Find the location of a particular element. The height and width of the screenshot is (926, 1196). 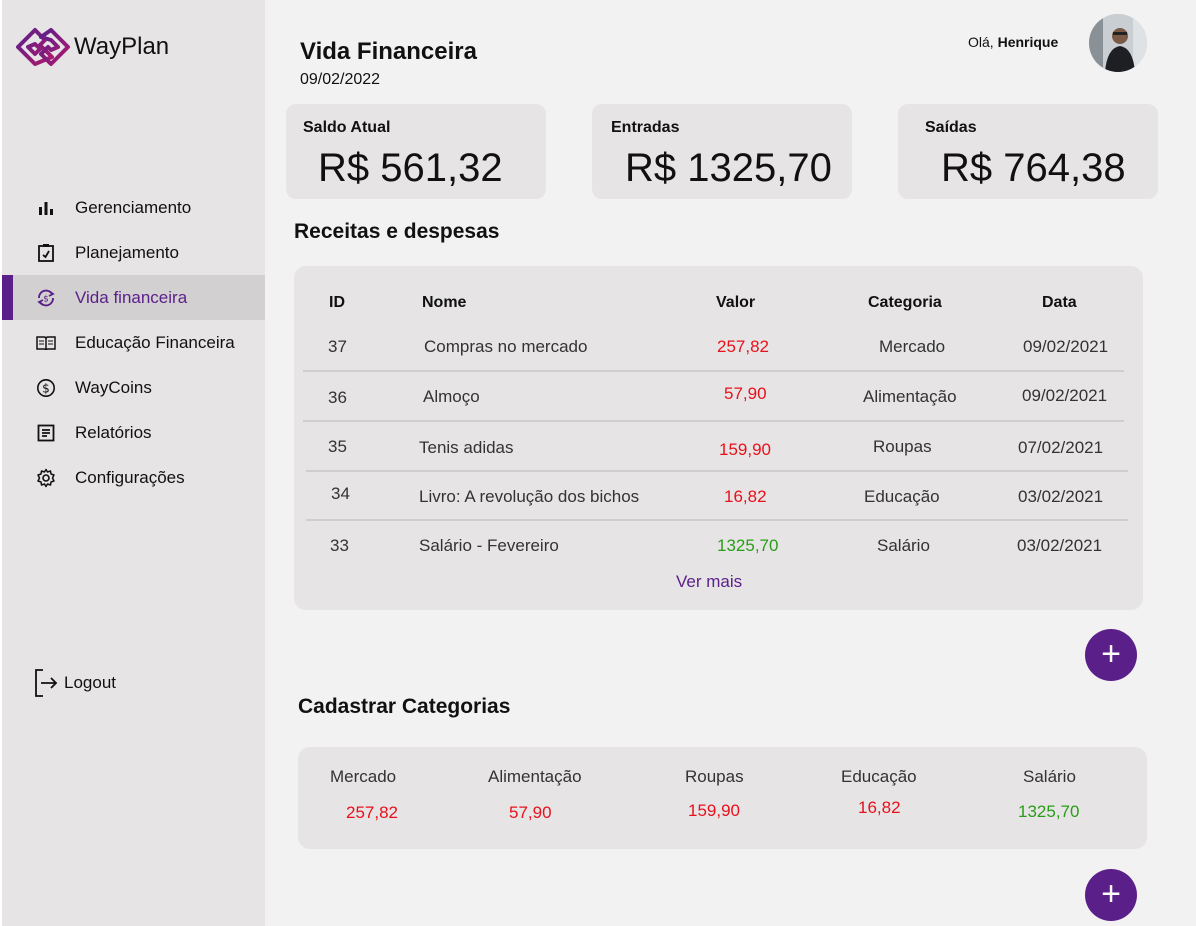

row-name: Livro: A revolução dos bichos is located at coordinates (529, 496).